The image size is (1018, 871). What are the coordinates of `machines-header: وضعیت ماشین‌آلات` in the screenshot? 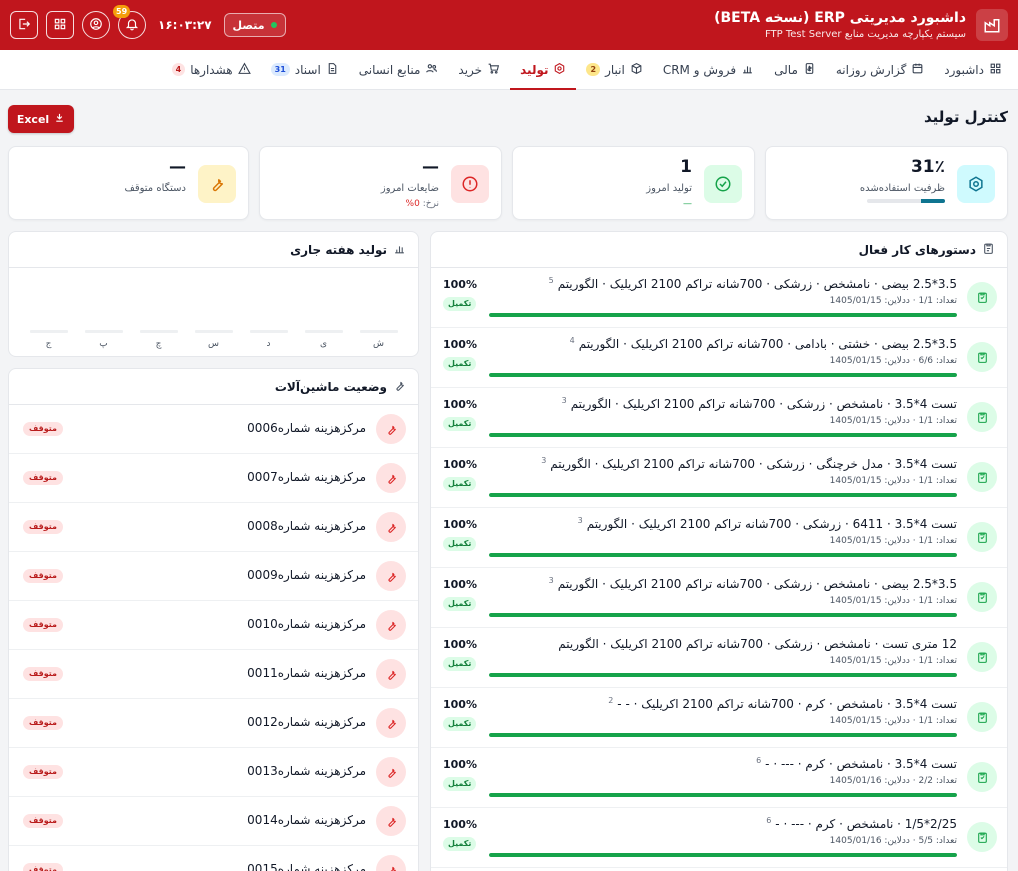 It's located at (213, 387).